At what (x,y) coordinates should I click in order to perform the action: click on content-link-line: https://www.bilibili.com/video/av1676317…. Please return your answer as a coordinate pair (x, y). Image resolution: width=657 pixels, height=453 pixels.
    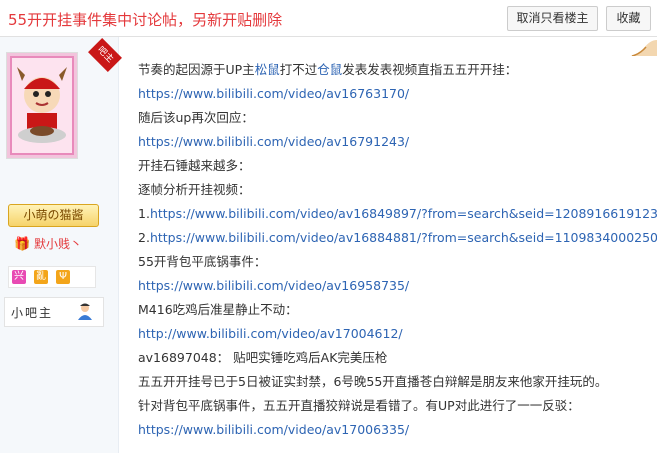
    Looking at the image, I should click on (397, 94).